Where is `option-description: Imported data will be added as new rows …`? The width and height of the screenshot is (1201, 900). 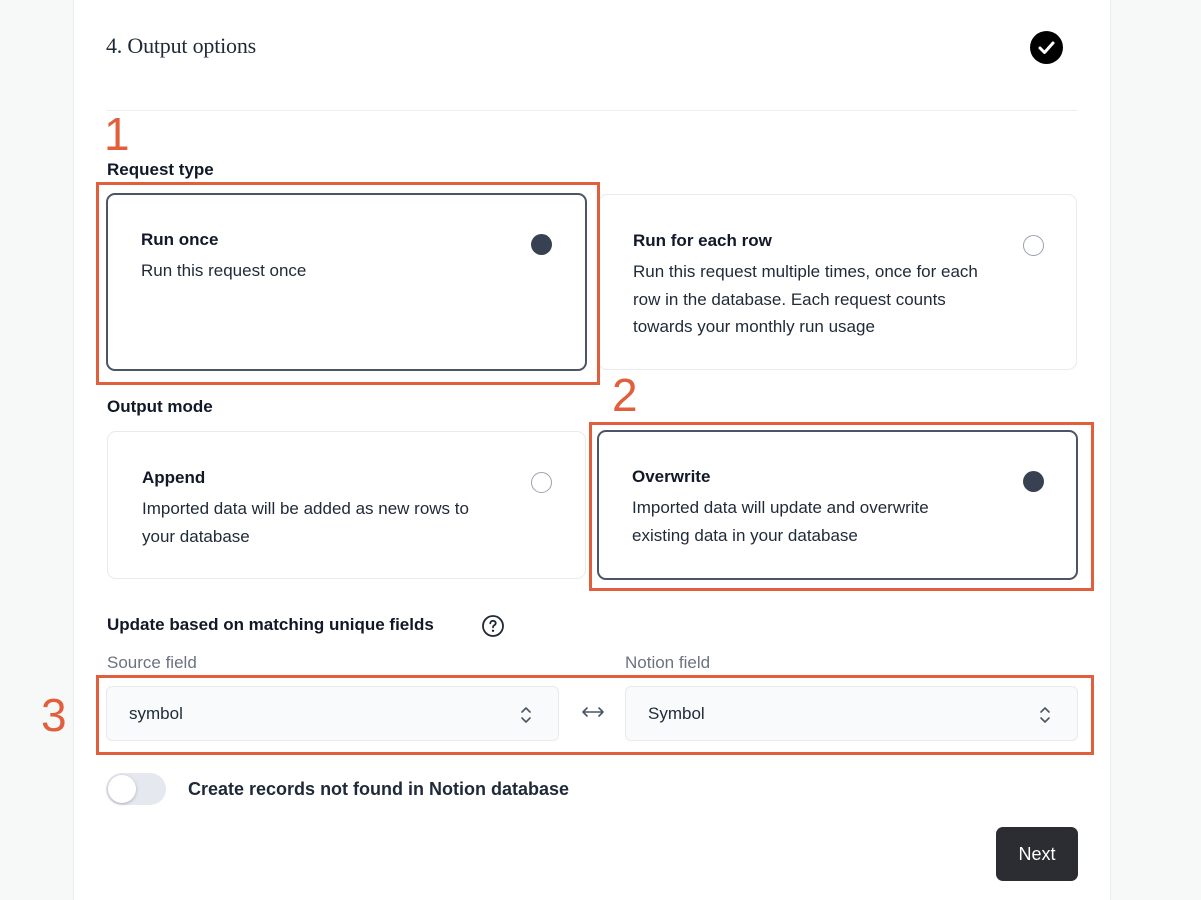 option-description: Imported data will be added as new rows … is located at coordinates (305, 522).